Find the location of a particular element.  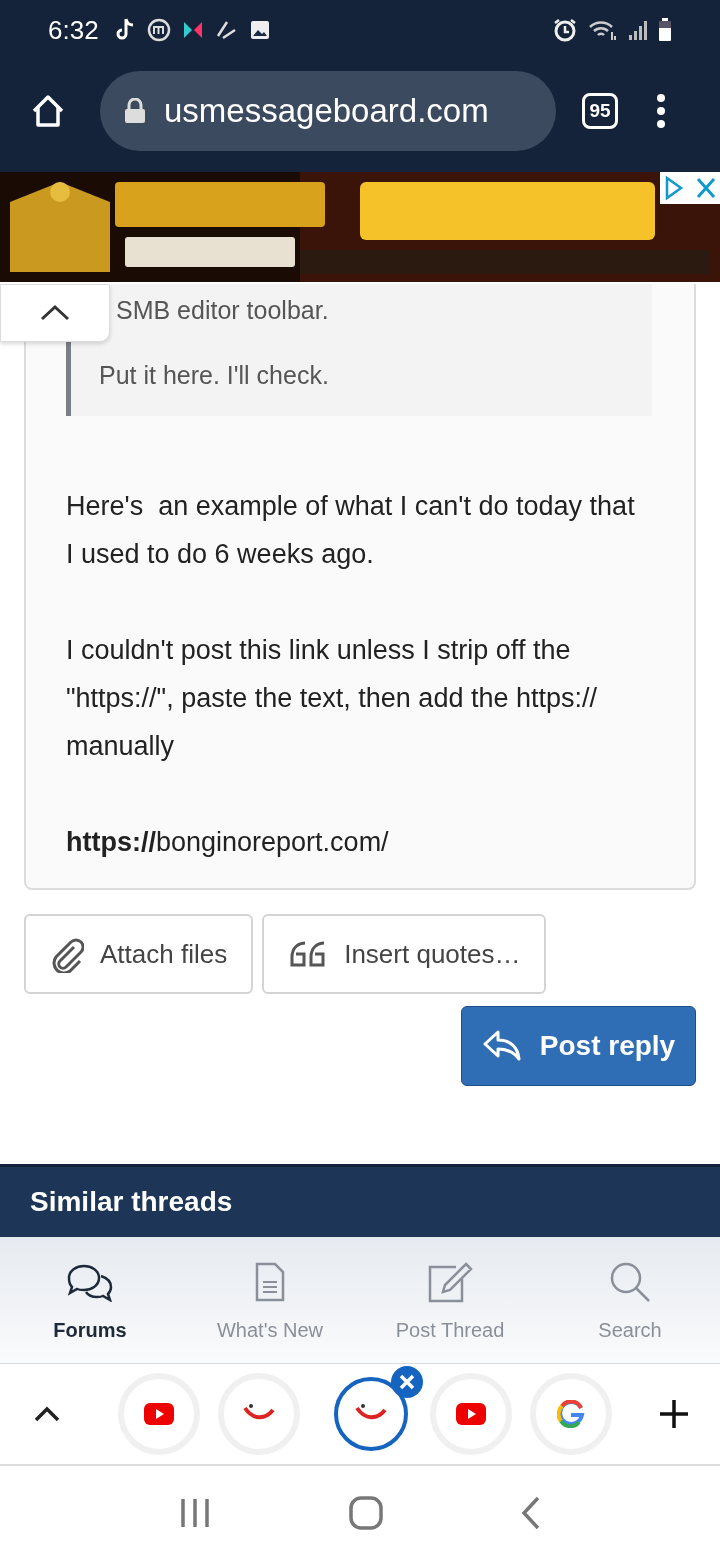

quote-text: SMB editor toolbar. is located at coordinates (222, 310).